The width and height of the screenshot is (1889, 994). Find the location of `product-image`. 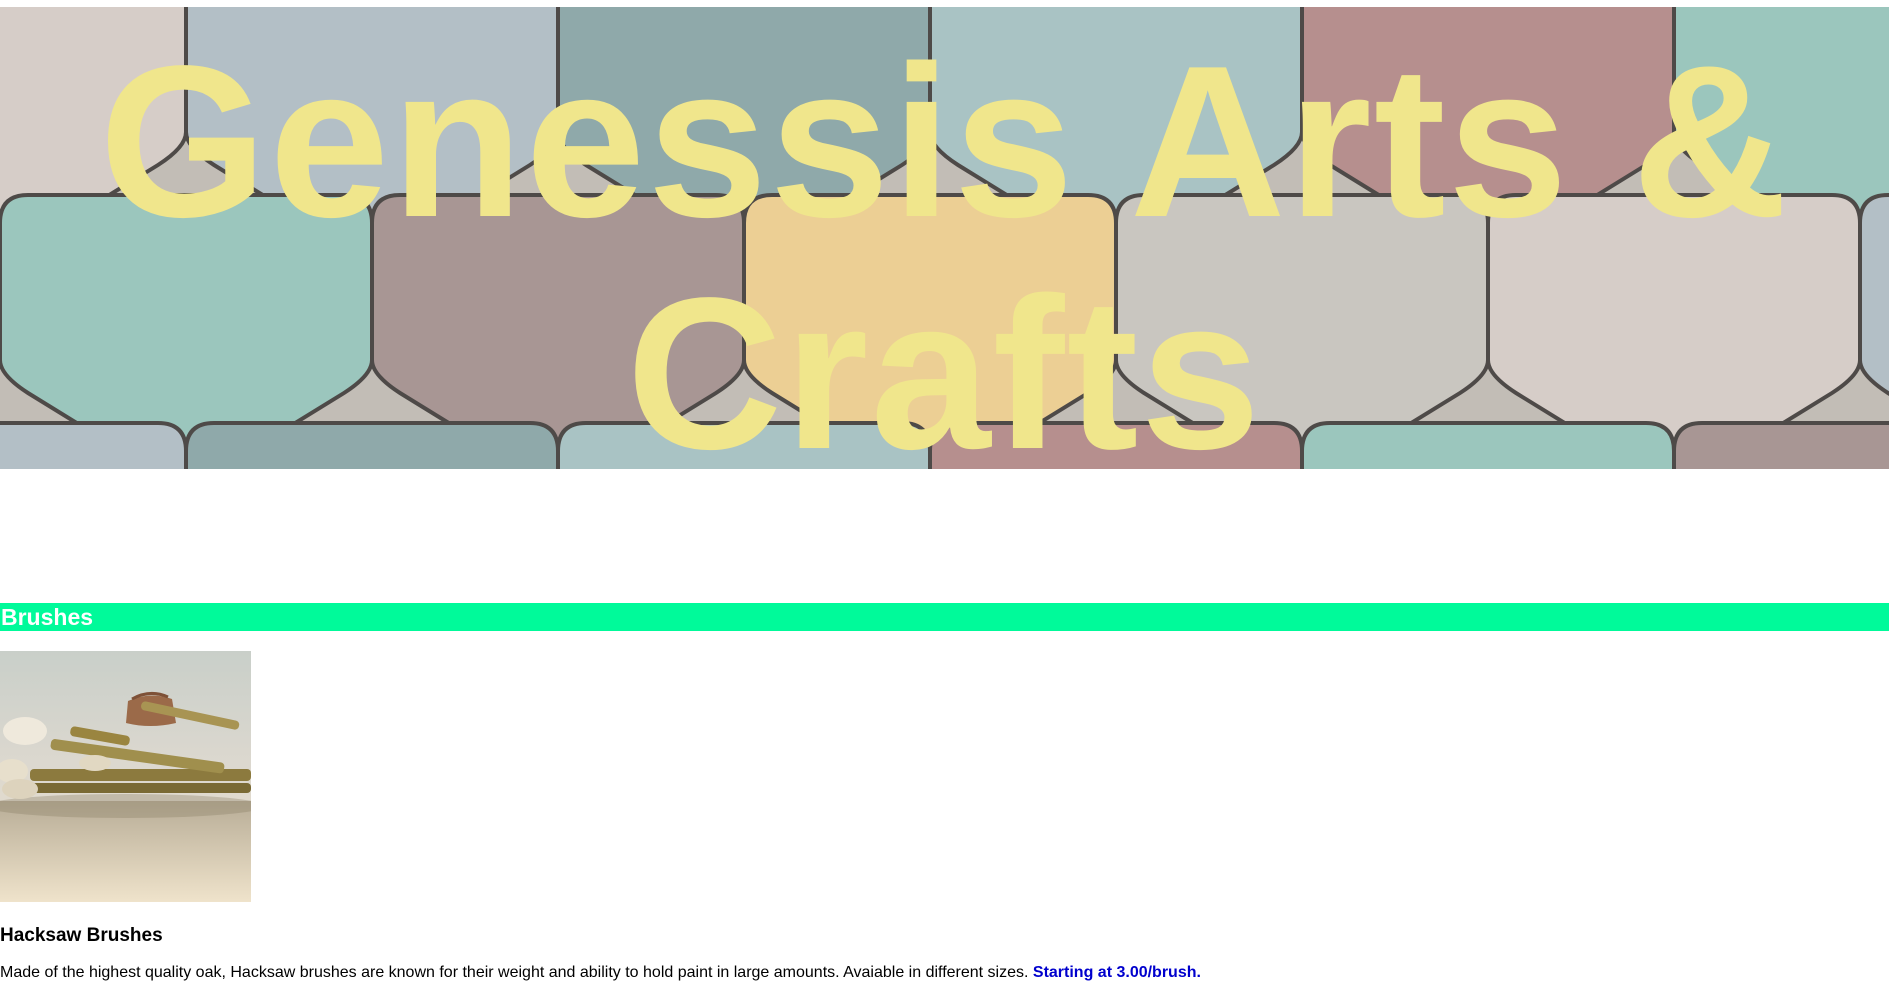

product-image is located at coordinates (125, 776).